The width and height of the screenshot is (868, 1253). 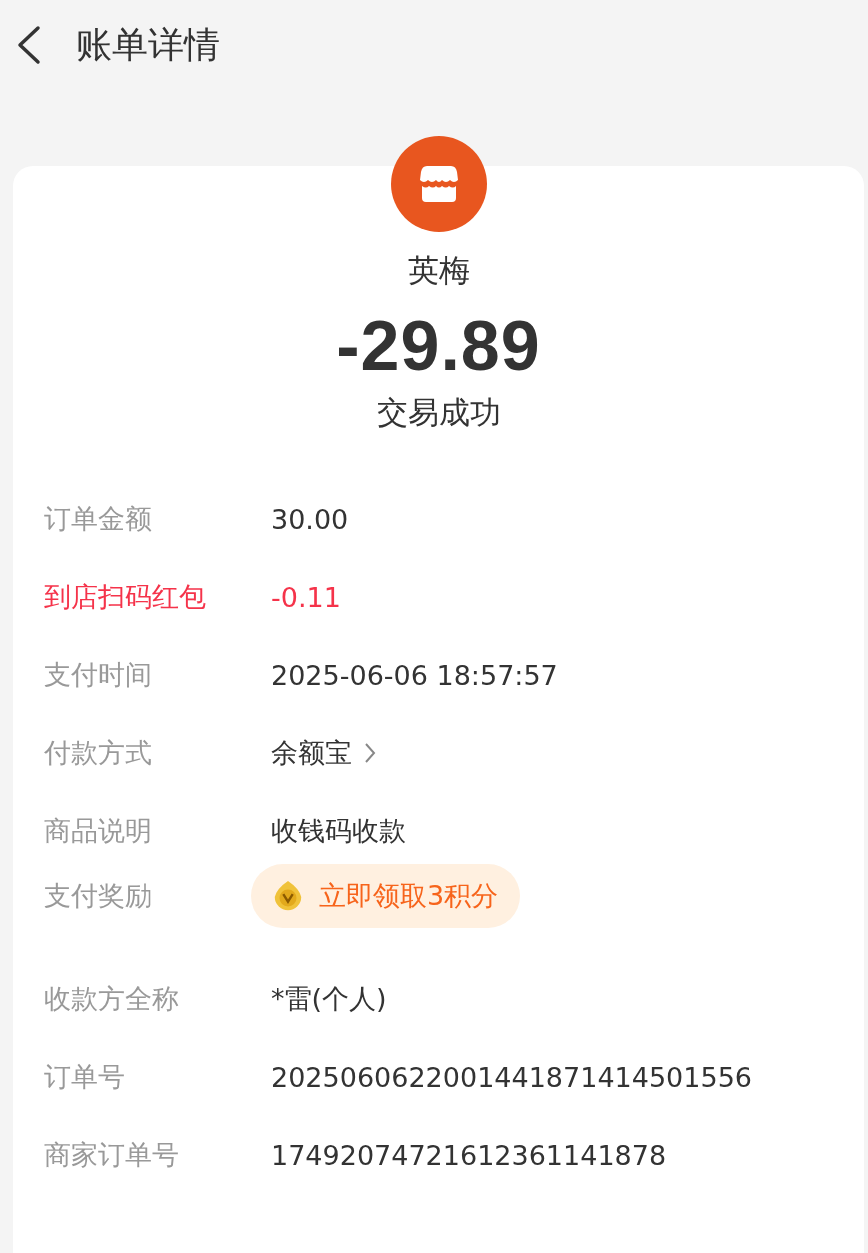 I want to click on field-value: 收钱码收款, so click(x=338, y=831).